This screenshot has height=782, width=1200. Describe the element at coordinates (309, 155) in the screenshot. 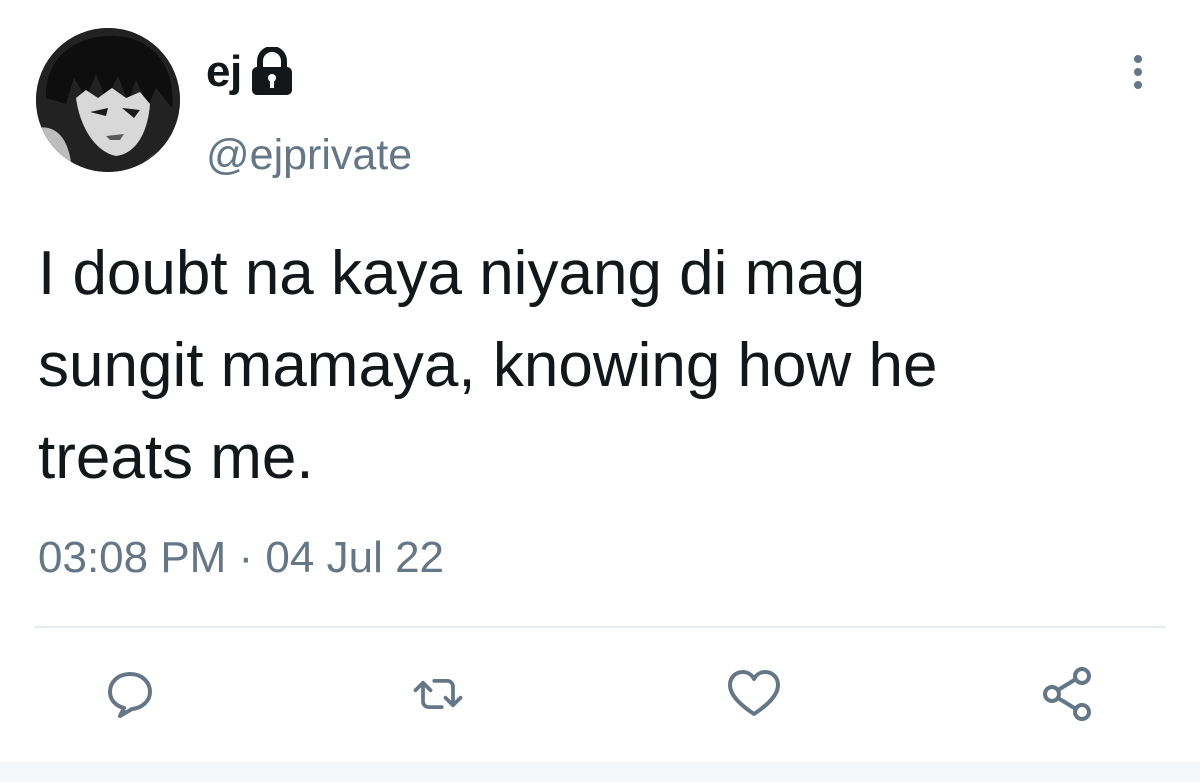

I see `user-handle: @ejprivate` at that location.